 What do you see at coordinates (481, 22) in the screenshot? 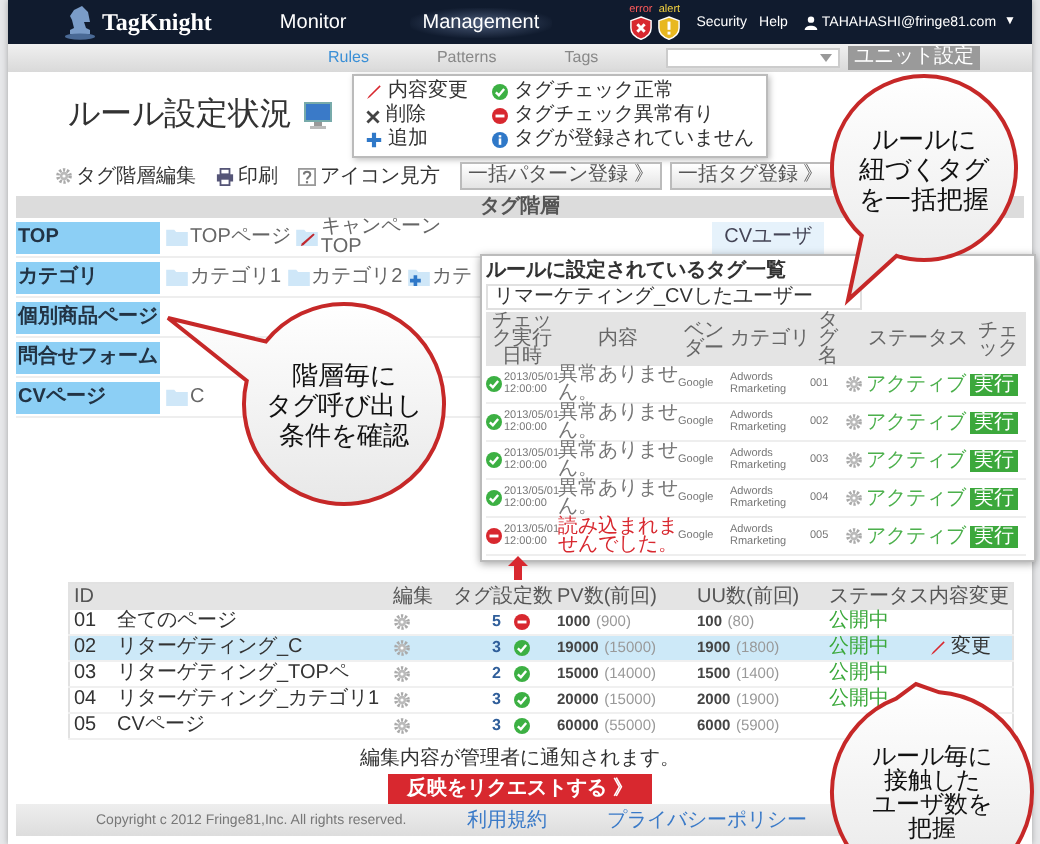
I see `nav-item: Management` at bounding box center [481, 22].